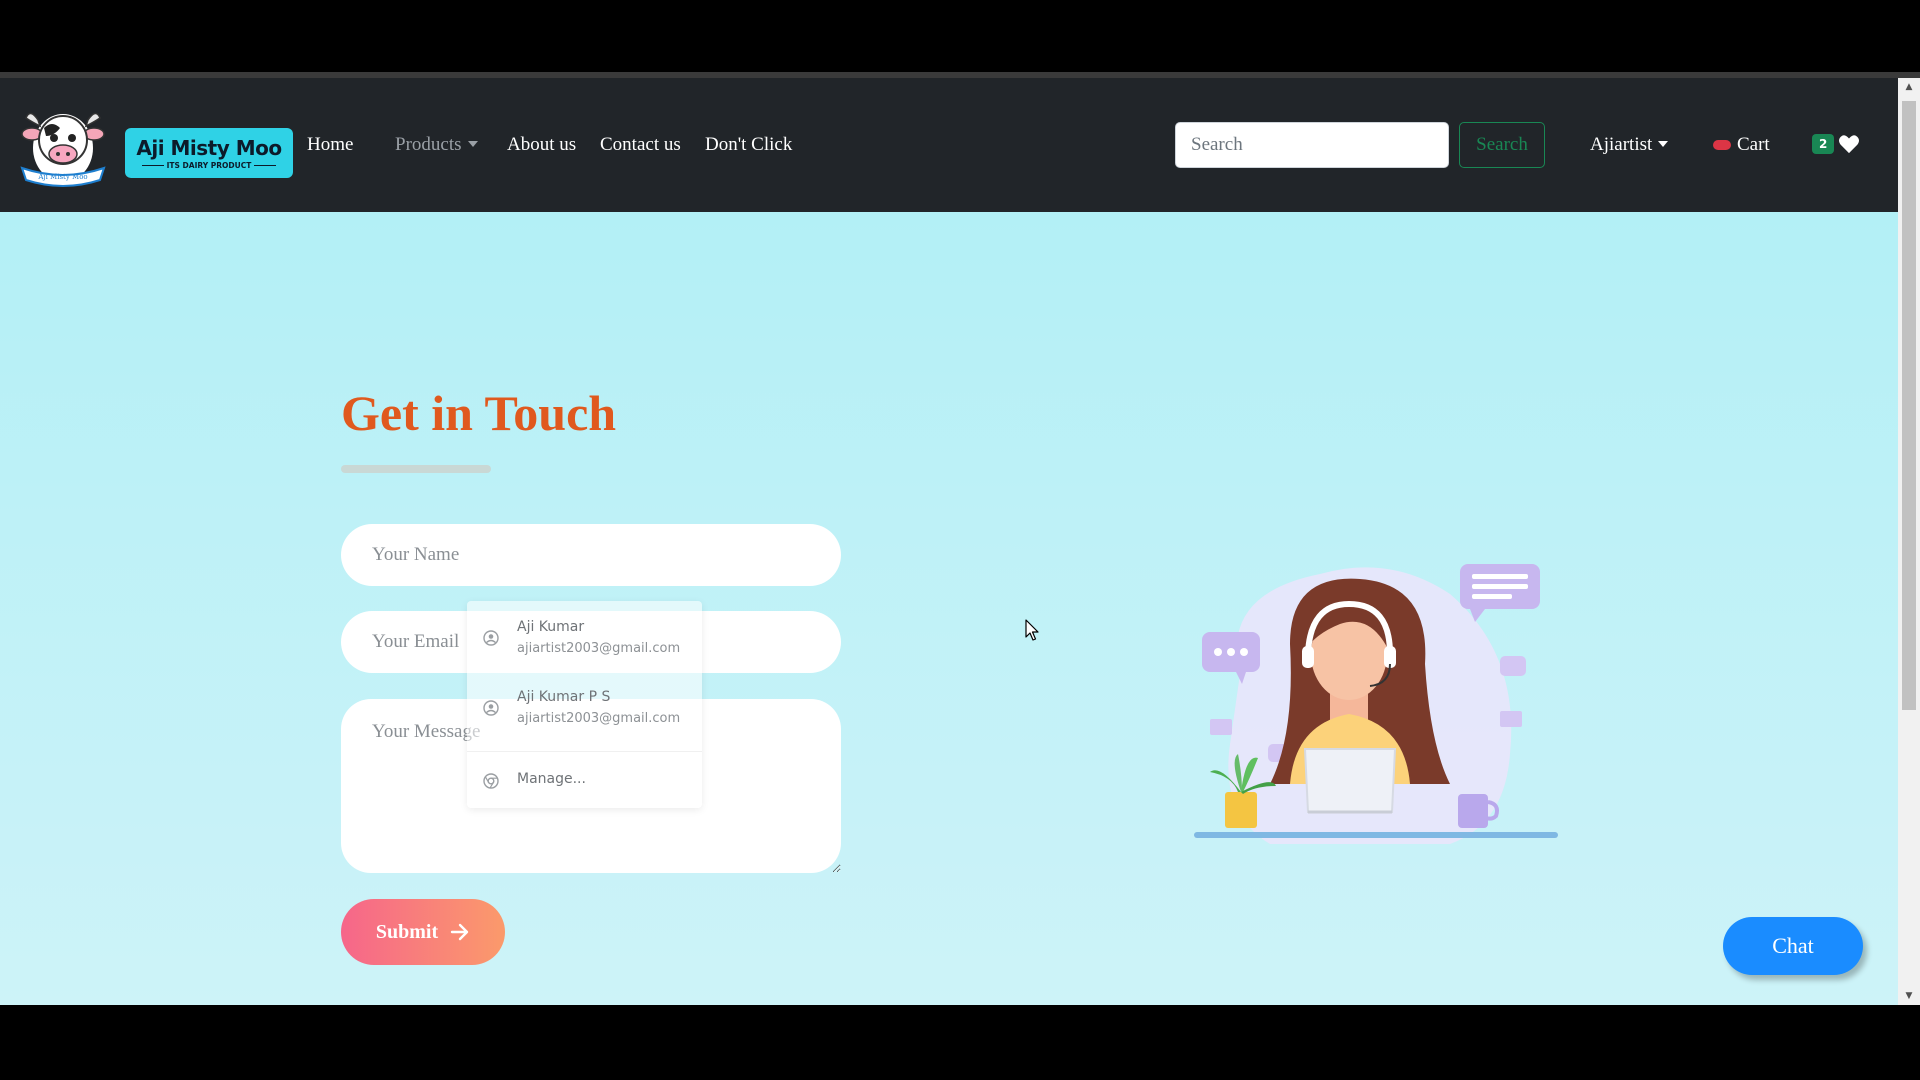 The width and height of the screenshot is (1920, 1080). What do you see at coordinates (551, 627) in the screenshot?
I see `autofill-entry-name: Aji Kumar` at bounding box center [551, 627].